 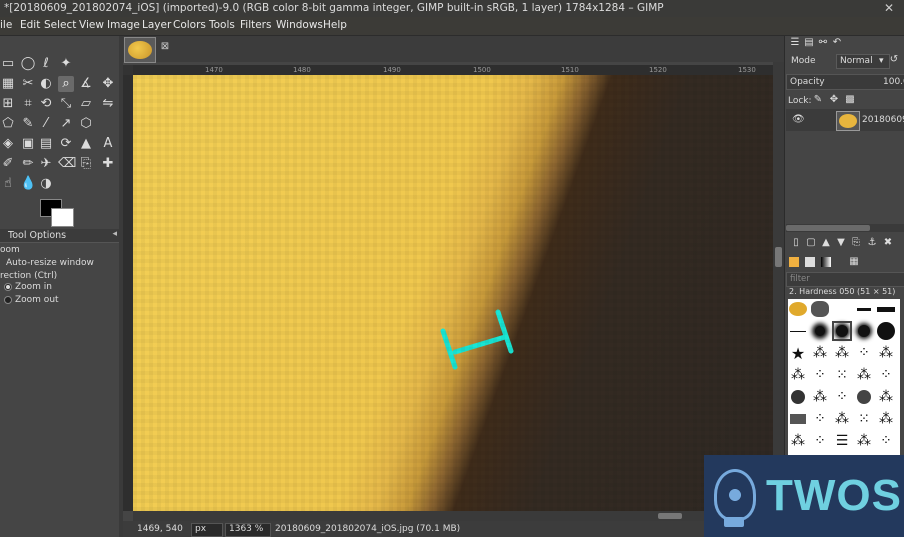 What do you see at coordinates (46, 64) in the screenshot?
I see `free-select-icon: ℓ` at bounding box center [46, 64].